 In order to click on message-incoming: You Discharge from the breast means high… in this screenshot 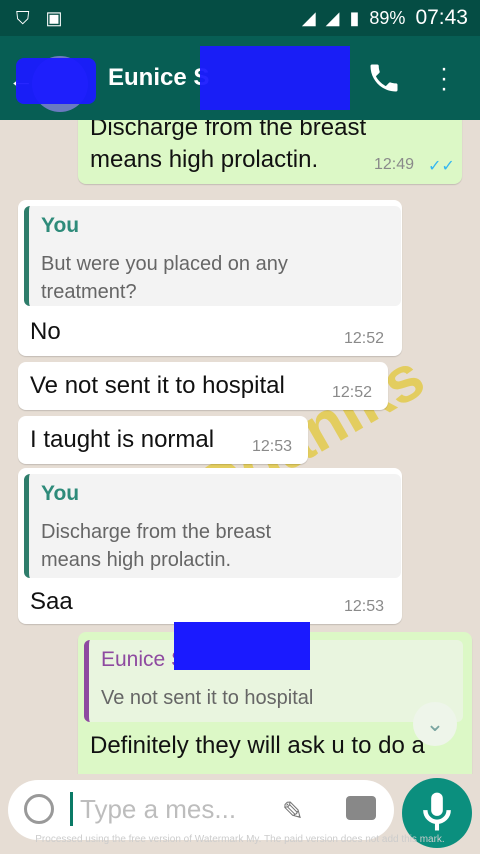, I will do `click(210, 546)`.